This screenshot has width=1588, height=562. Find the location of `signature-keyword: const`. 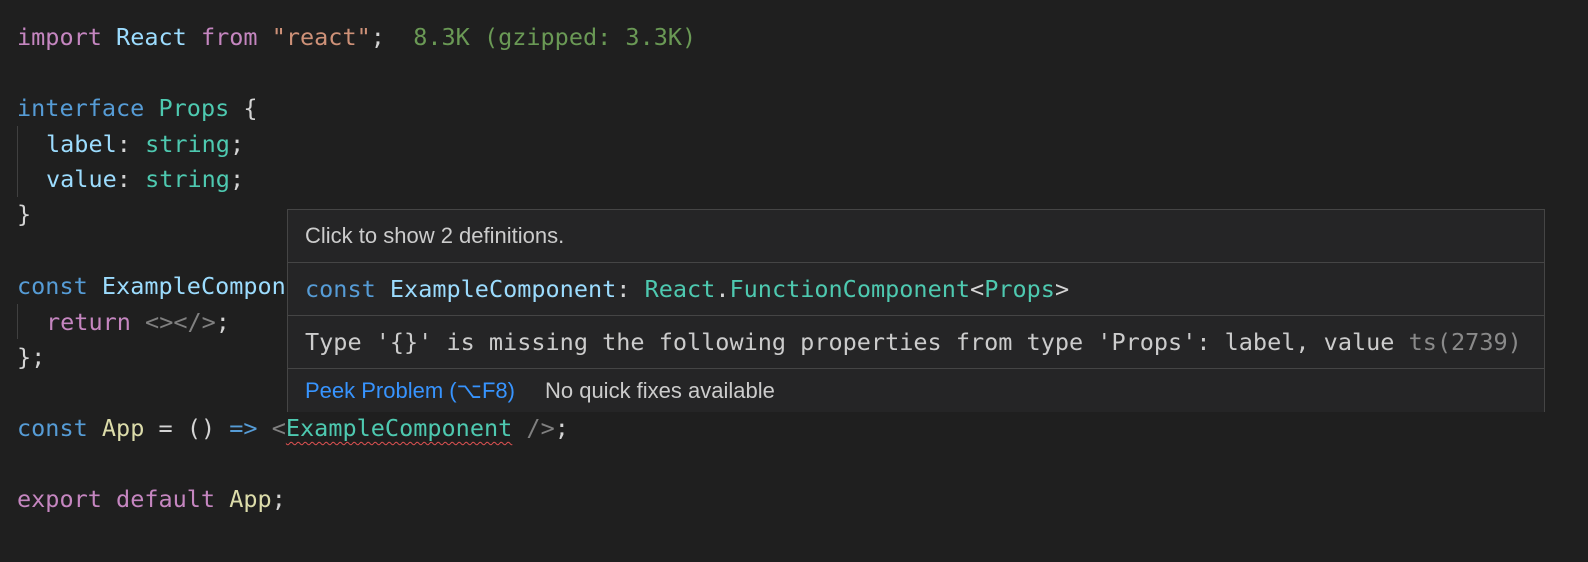

signature-keyword: const is located at coordinates (340, 289).